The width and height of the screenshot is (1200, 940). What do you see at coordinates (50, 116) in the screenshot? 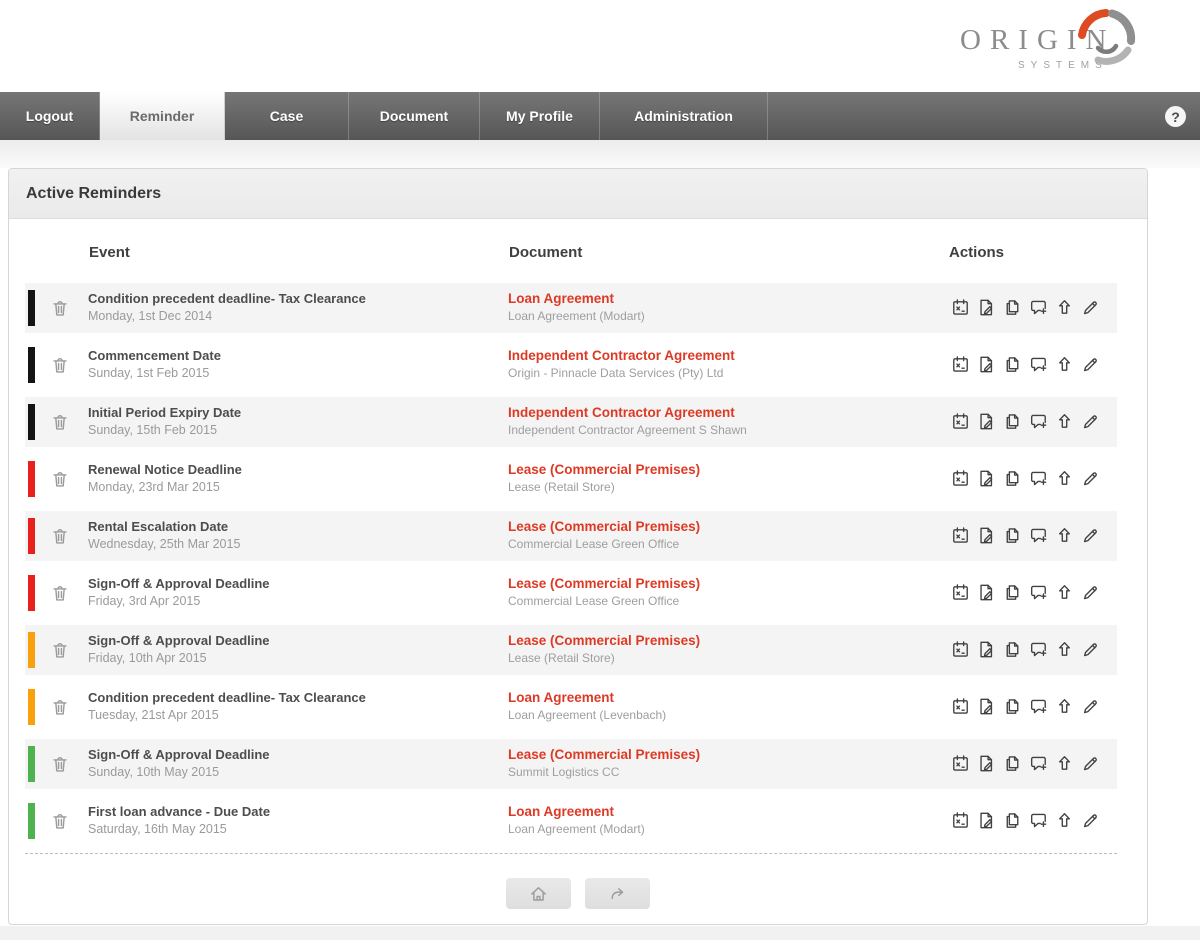
I see `tab-logout: Logout` at bounding box center [50, 116].